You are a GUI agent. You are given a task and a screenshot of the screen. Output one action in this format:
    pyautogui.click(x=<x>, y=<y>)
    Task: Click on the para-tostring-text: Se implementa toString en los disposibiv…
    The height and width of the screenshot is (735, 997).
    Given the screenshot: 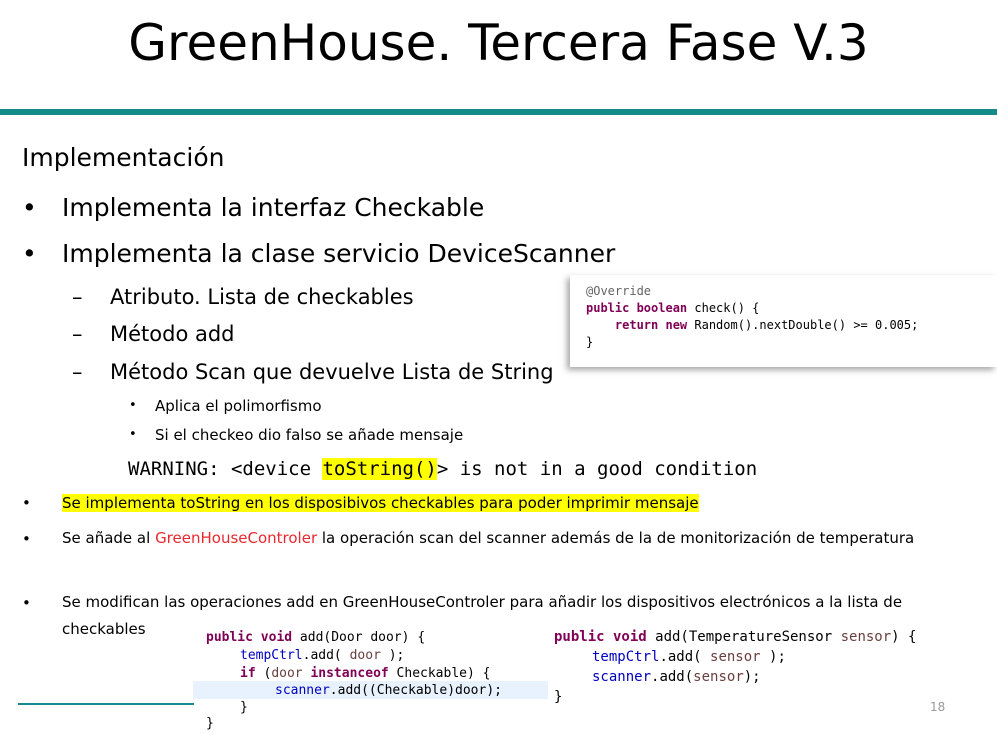 What is the action you would take?
    pyautogui.click(x=380, y=503)
    